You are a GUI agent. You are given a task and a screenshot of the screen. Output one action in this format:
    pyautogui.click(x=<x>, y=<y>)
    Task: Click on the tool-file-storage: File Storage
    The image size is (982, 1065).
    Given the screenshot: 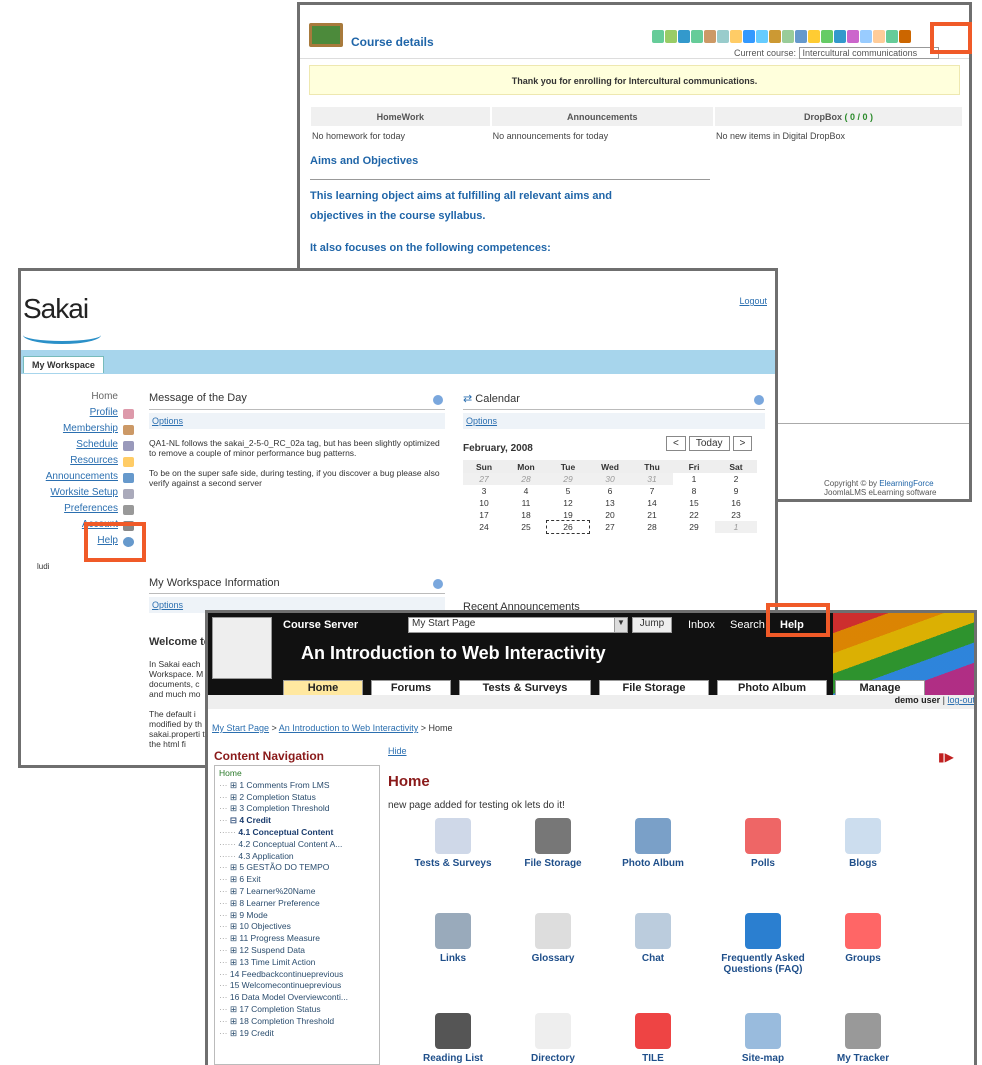 What is the action you would take?
    pyautogui.click(x=553, y=843)
    